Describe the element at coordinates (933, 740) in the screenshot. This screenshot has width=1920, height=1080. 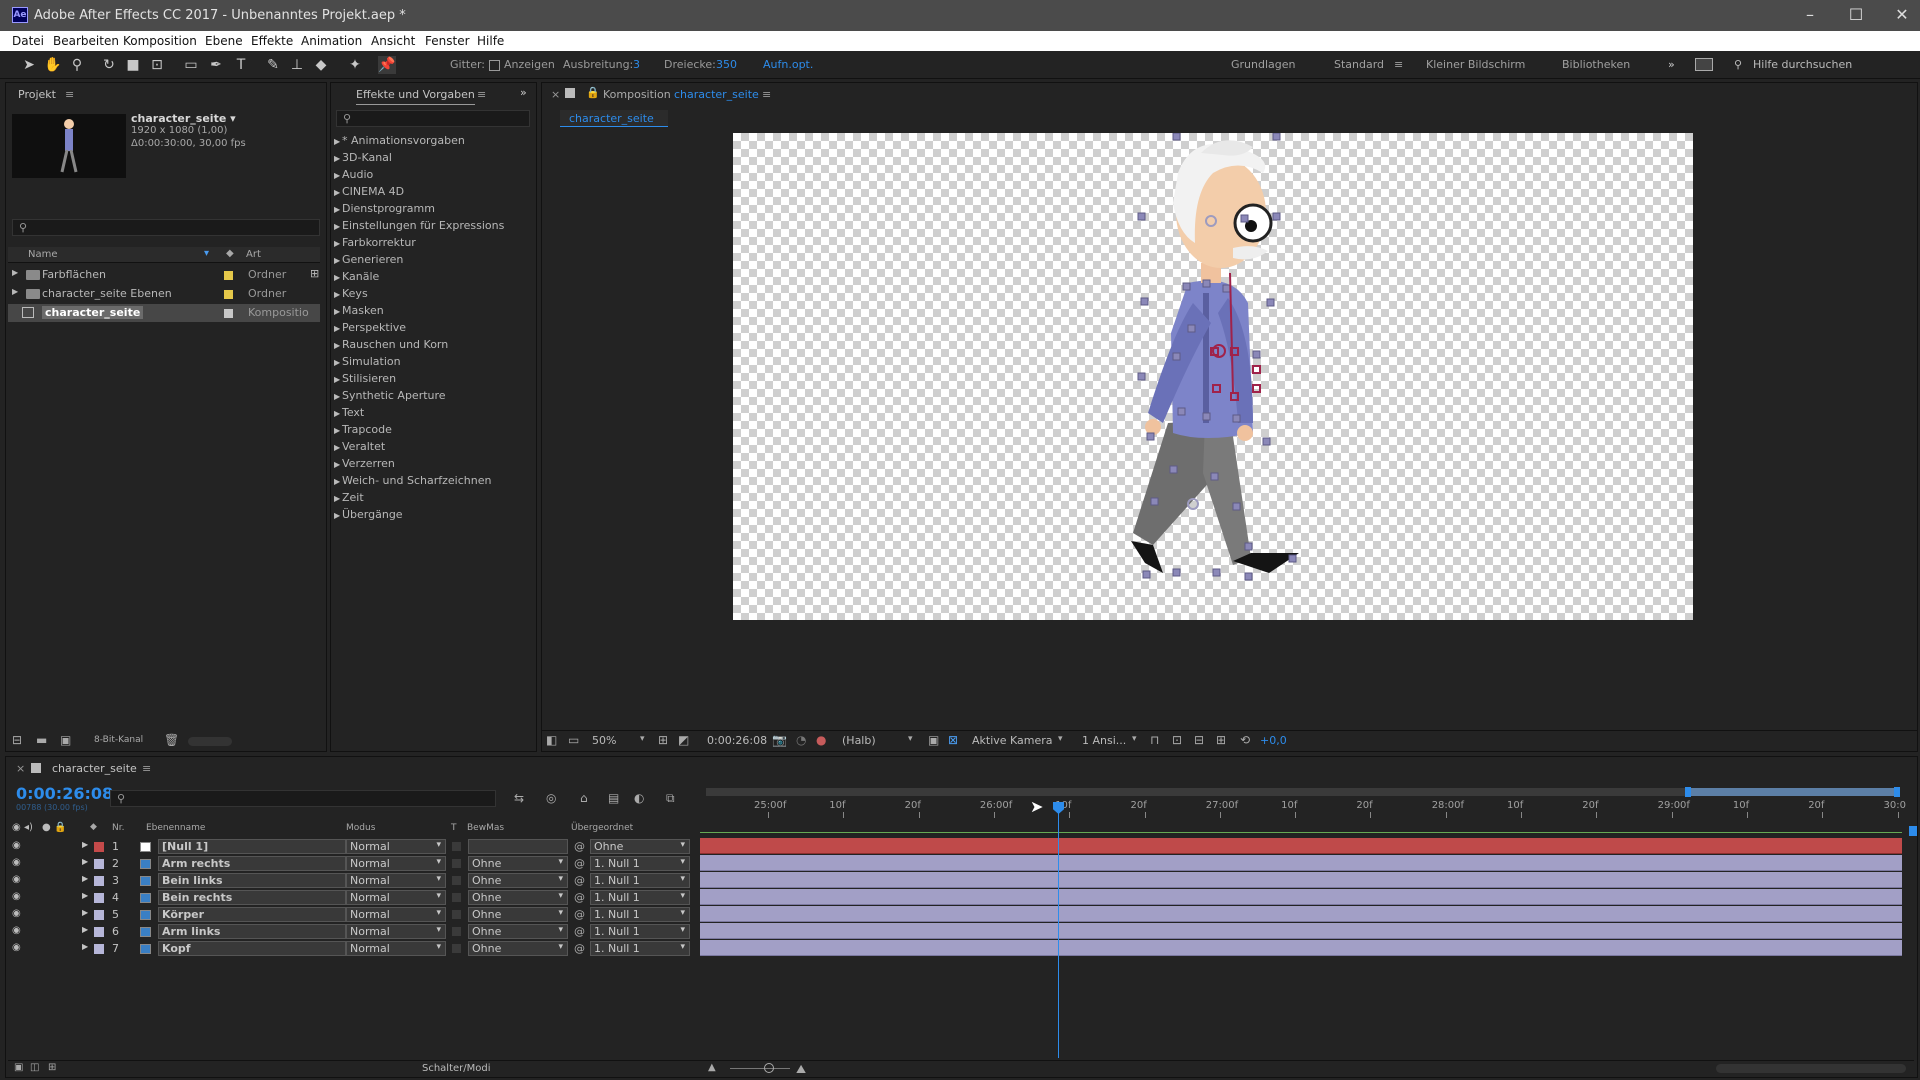
I see `region-of-interest-icon: ▣` at that location.